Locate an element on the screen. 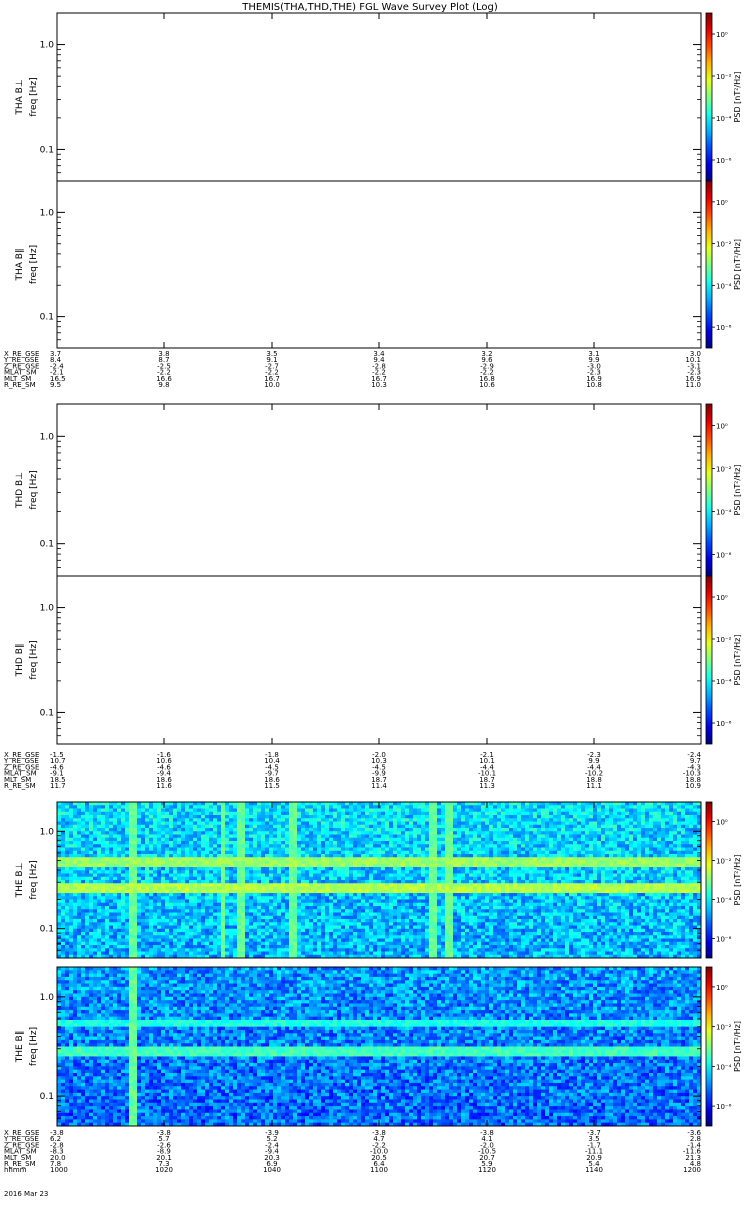  colorbar-tick-label: 10⁻⁴ is located at coordinates (724, 513).